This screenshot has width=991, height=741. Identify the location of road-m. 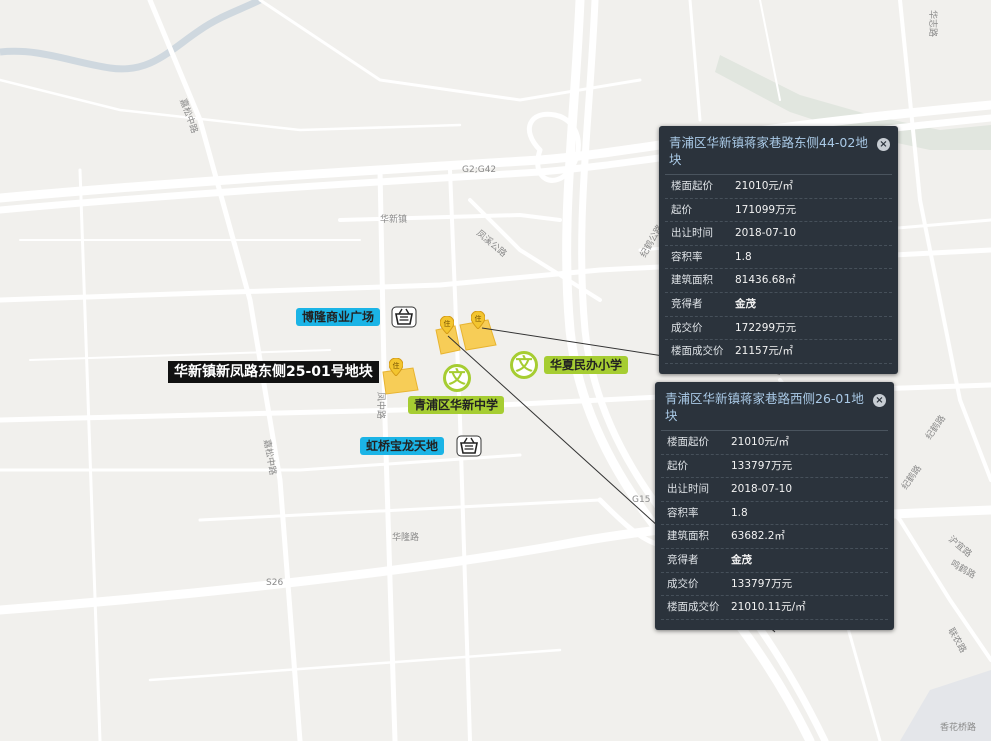
(231, 105).